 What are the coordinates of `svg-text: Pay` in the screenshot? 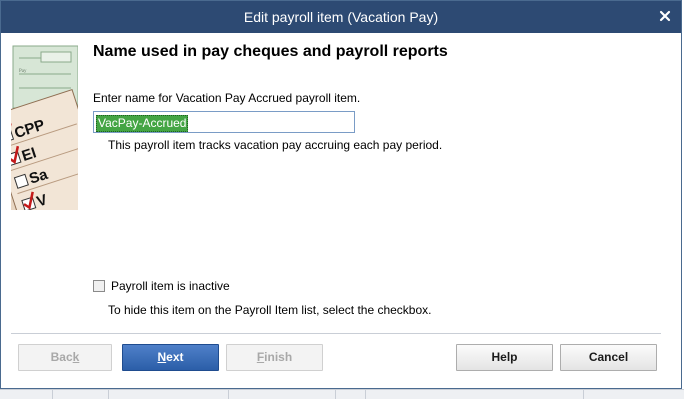 It's located at (23, 71).